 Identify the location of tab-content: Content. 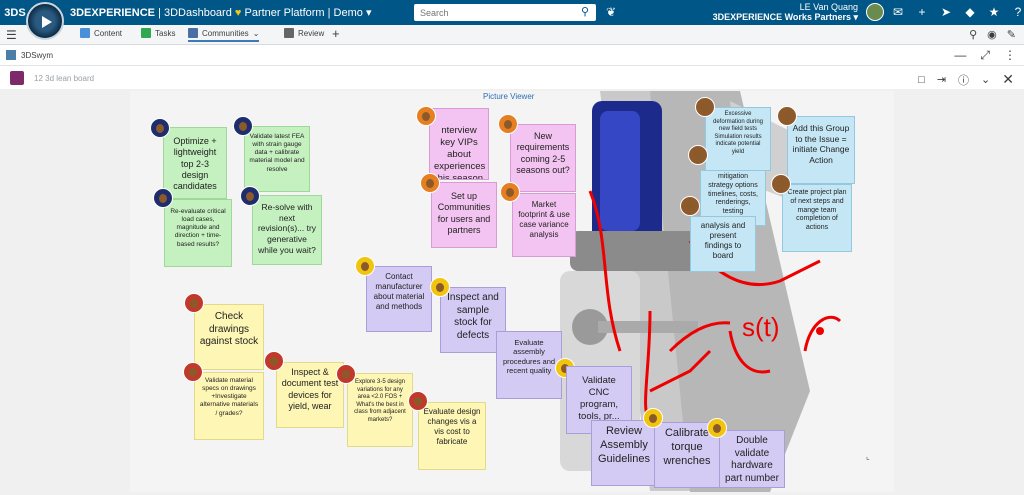
(101, 33).